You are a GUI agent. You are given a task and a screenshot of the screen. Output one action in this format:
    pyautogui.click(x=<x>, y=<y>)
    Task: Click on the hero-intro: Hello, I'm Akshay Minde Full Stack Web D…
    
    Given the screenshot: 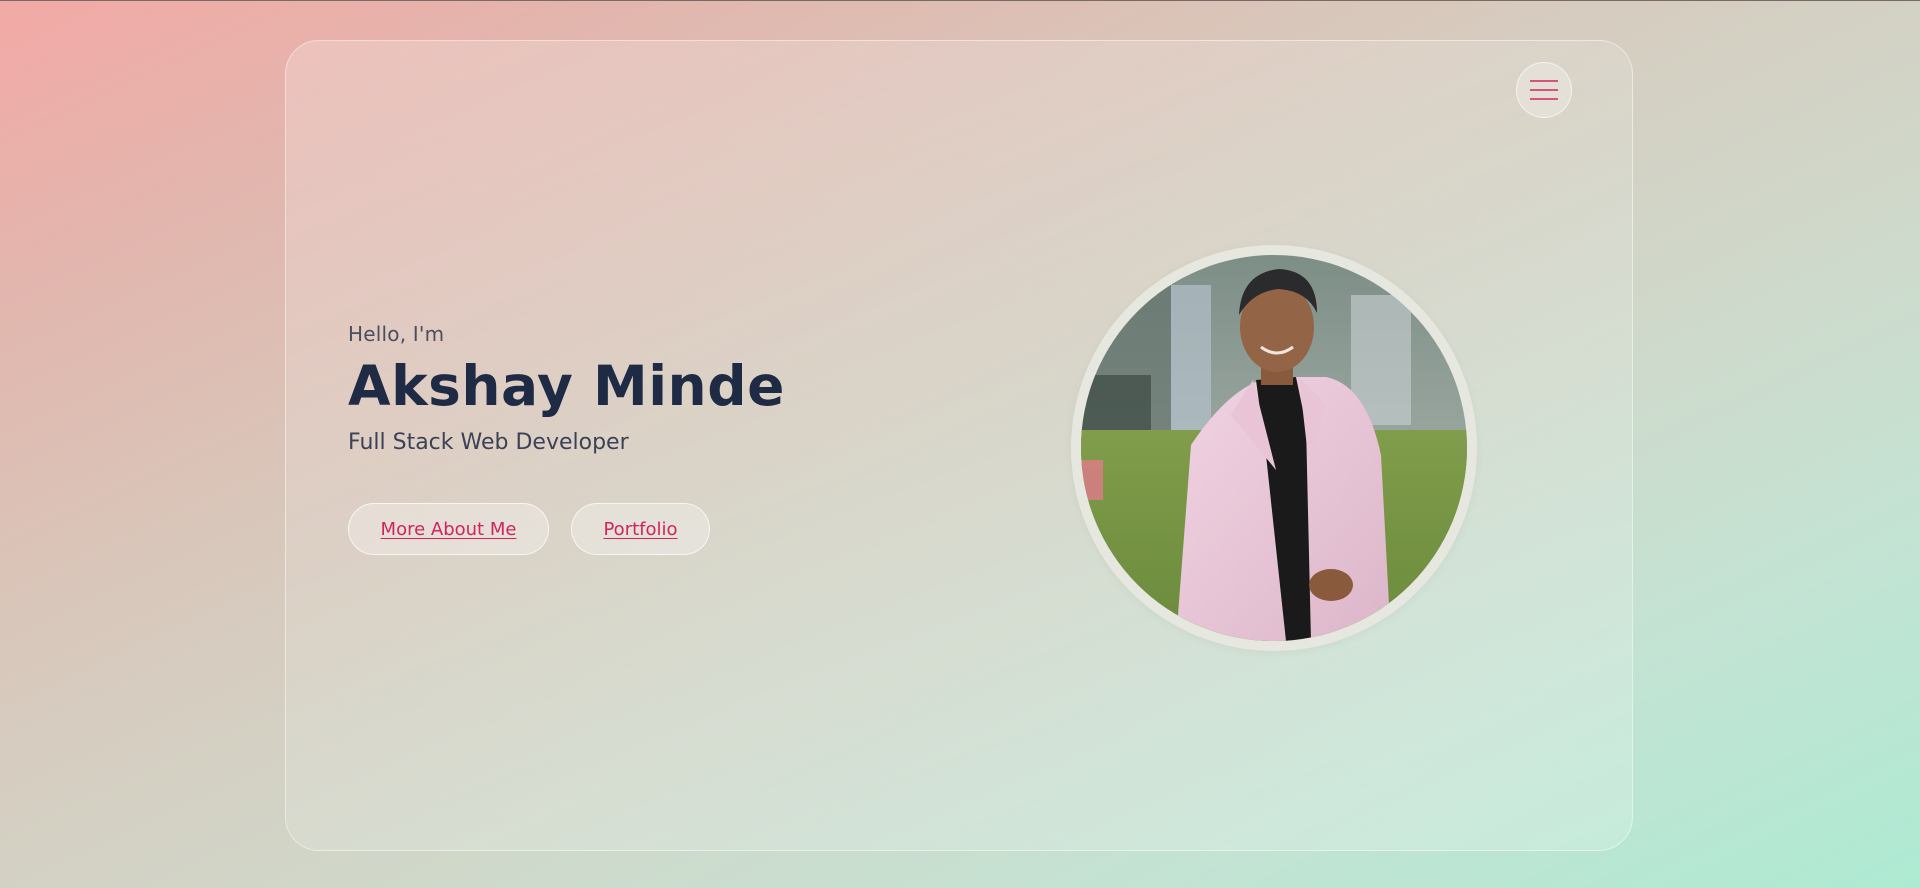 What is the action you would take?
    pyautogui.click(x=566, y=388)
    